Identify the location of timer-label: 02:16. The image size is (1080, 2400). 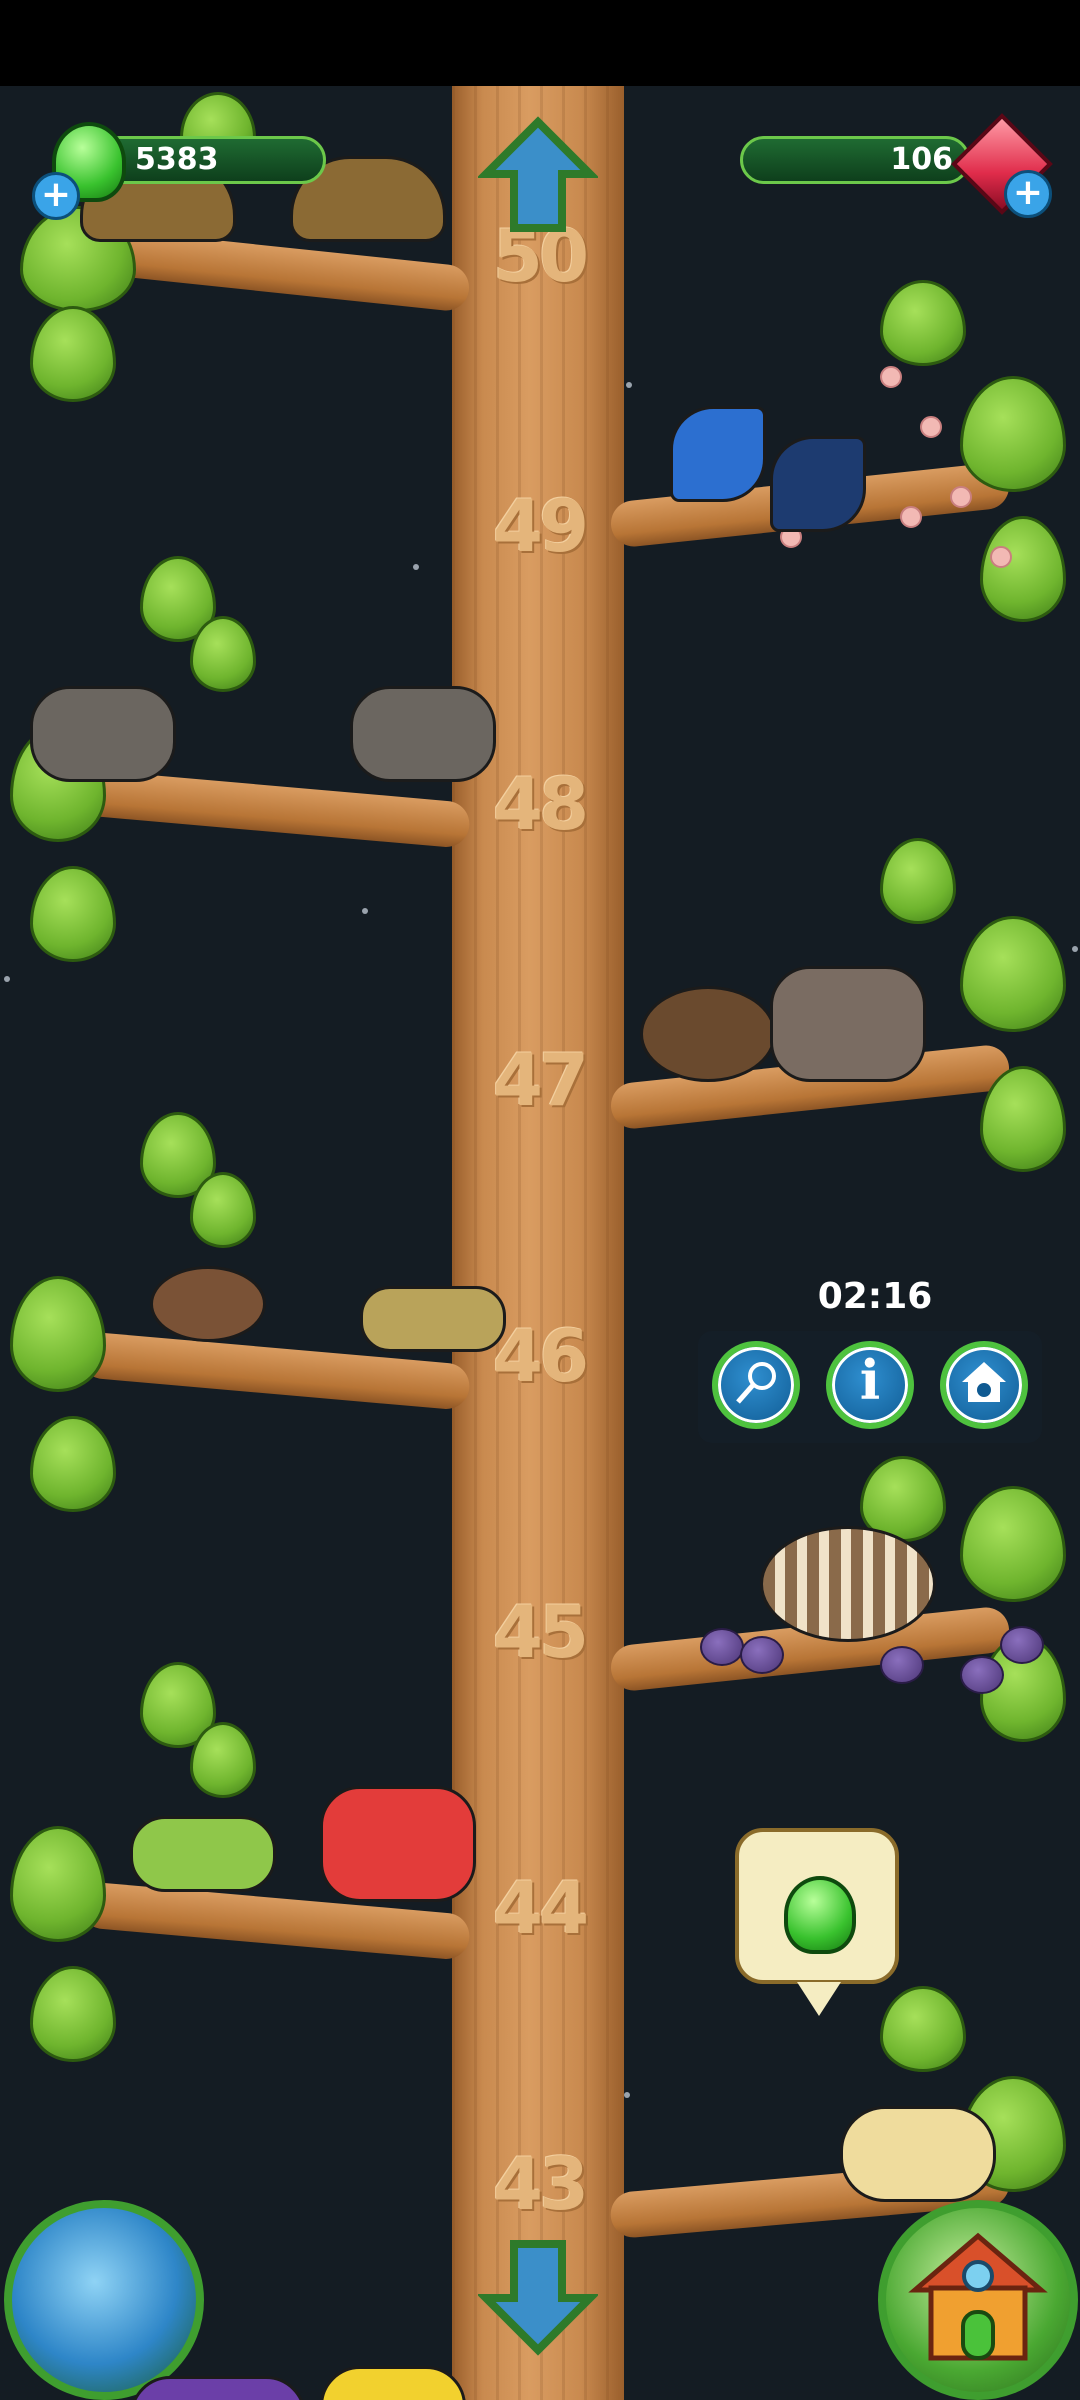
(875, 1296).